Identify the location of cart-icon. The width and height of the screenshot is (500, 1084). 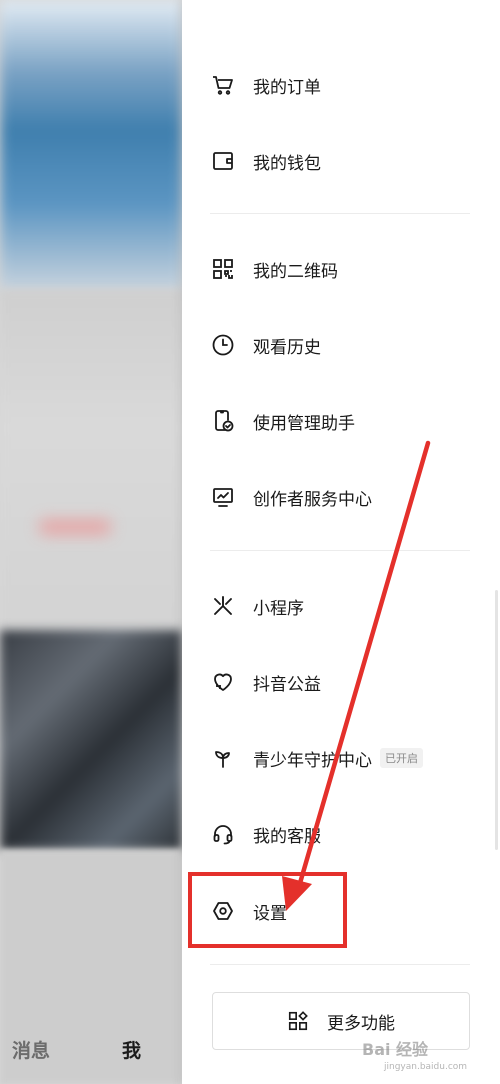
(223, 85).